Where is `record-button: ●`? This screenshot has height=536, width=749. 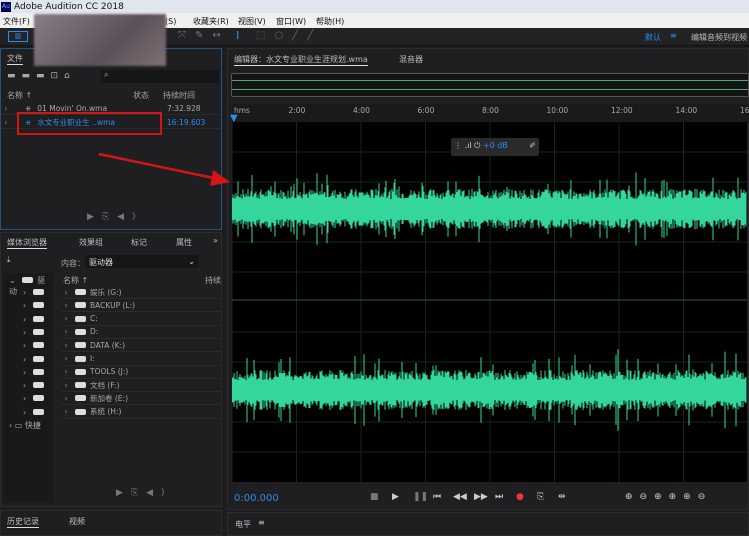
record-button: ● is located at coordinates (520, 497).